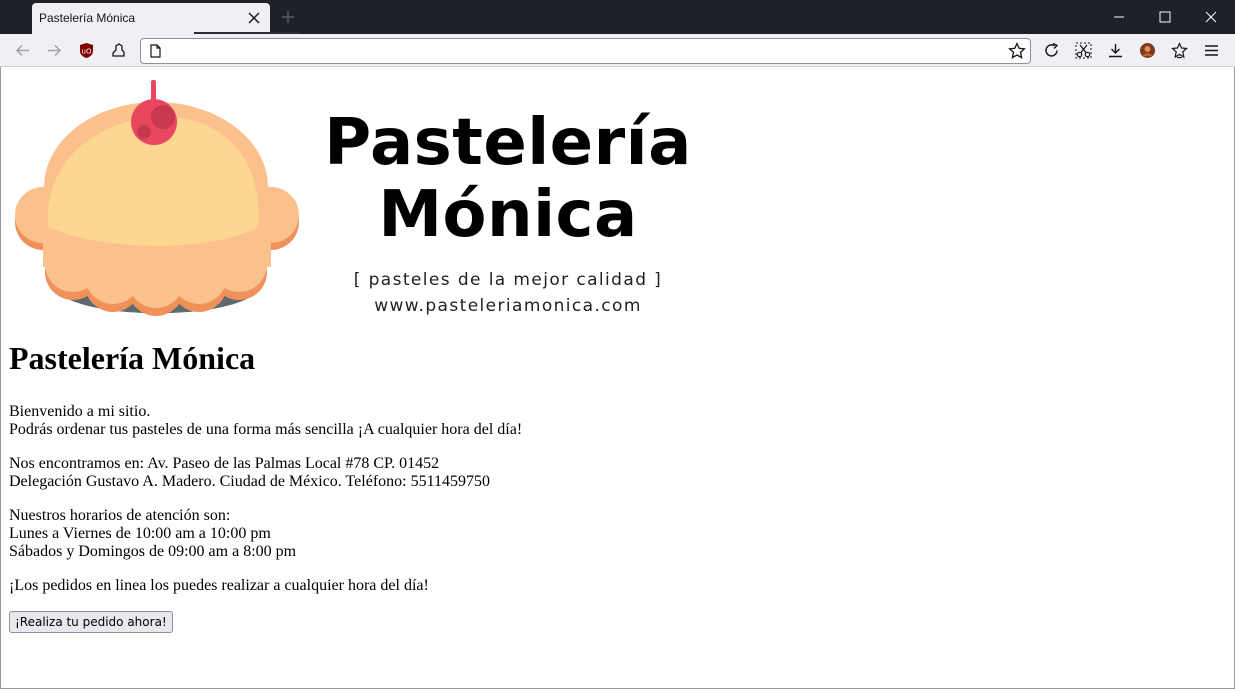 This screenshot has height=689, width=1235. I want to click on logo-tagline: [ pasteles de la mejor calidad ], so click(508, 280).